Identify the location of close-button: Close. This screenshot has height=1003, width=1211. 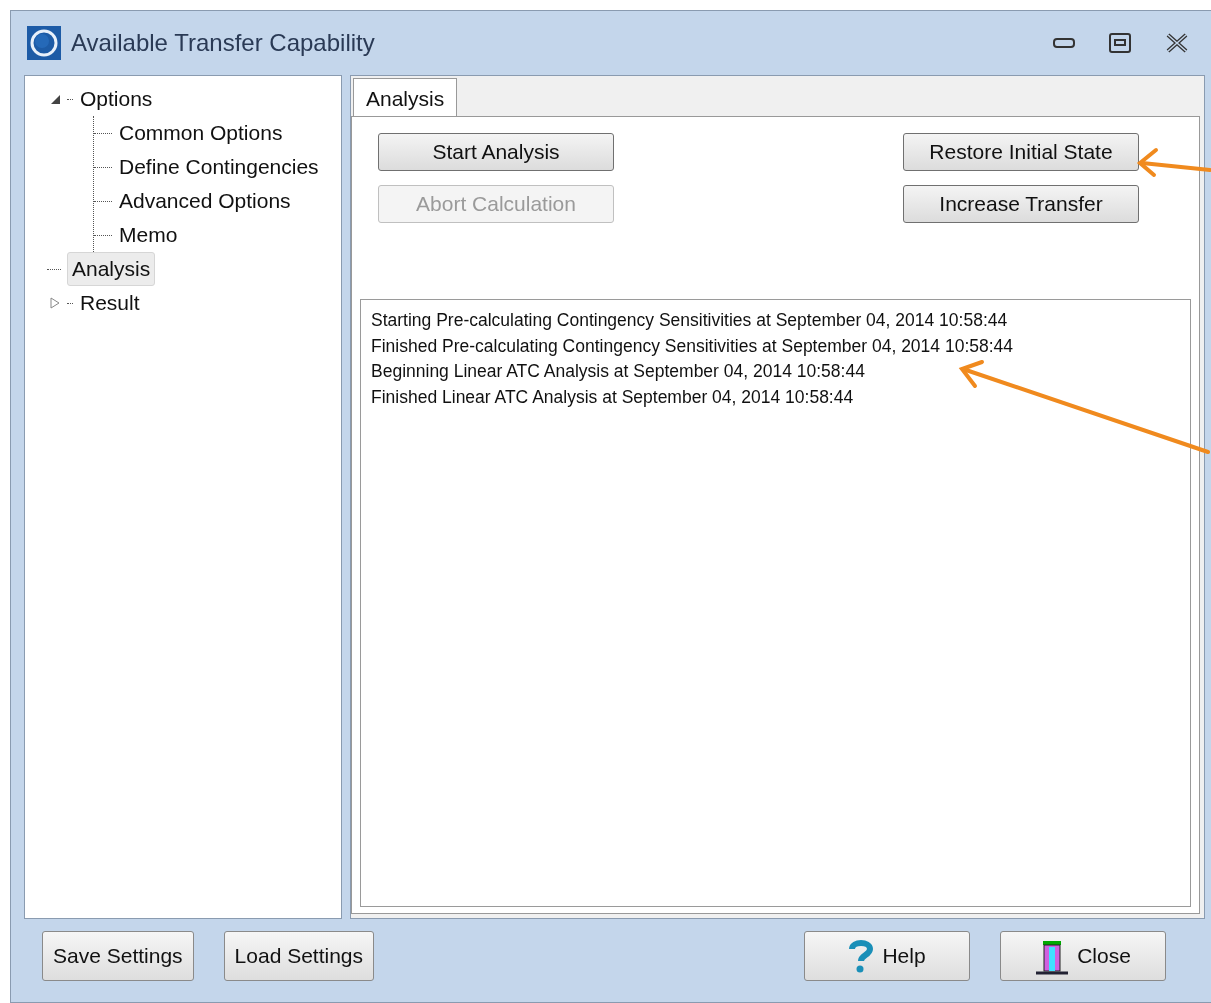
(1083, 956).